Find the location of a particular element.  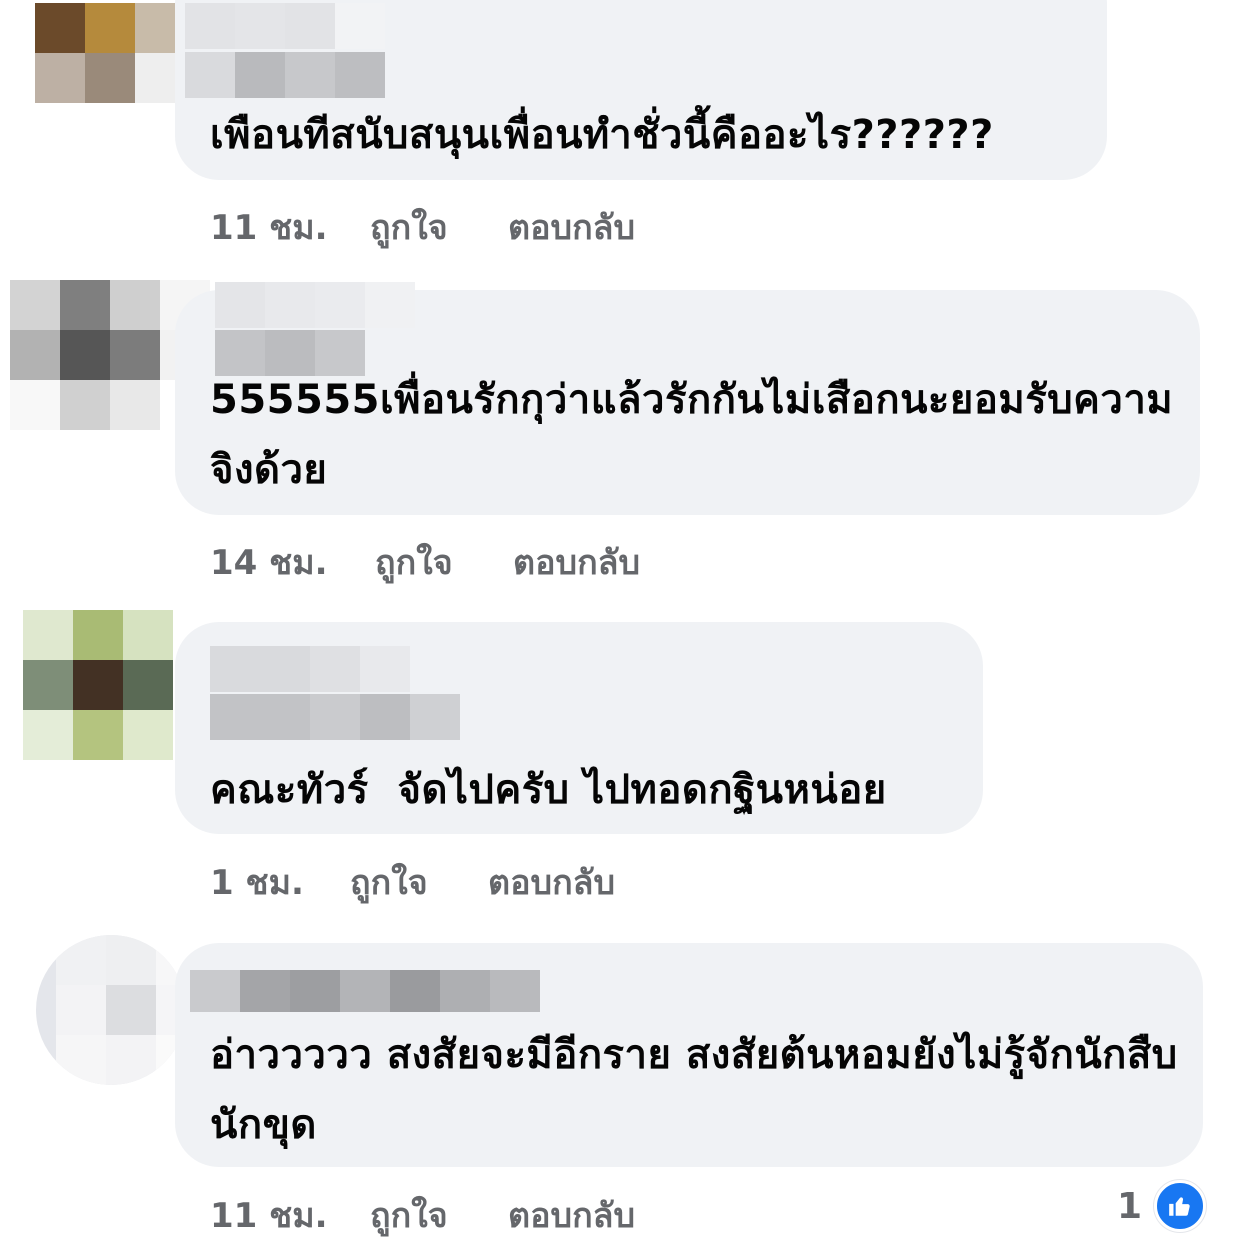

reaction-summary: 1 is located at coordinates (1161, 1206).